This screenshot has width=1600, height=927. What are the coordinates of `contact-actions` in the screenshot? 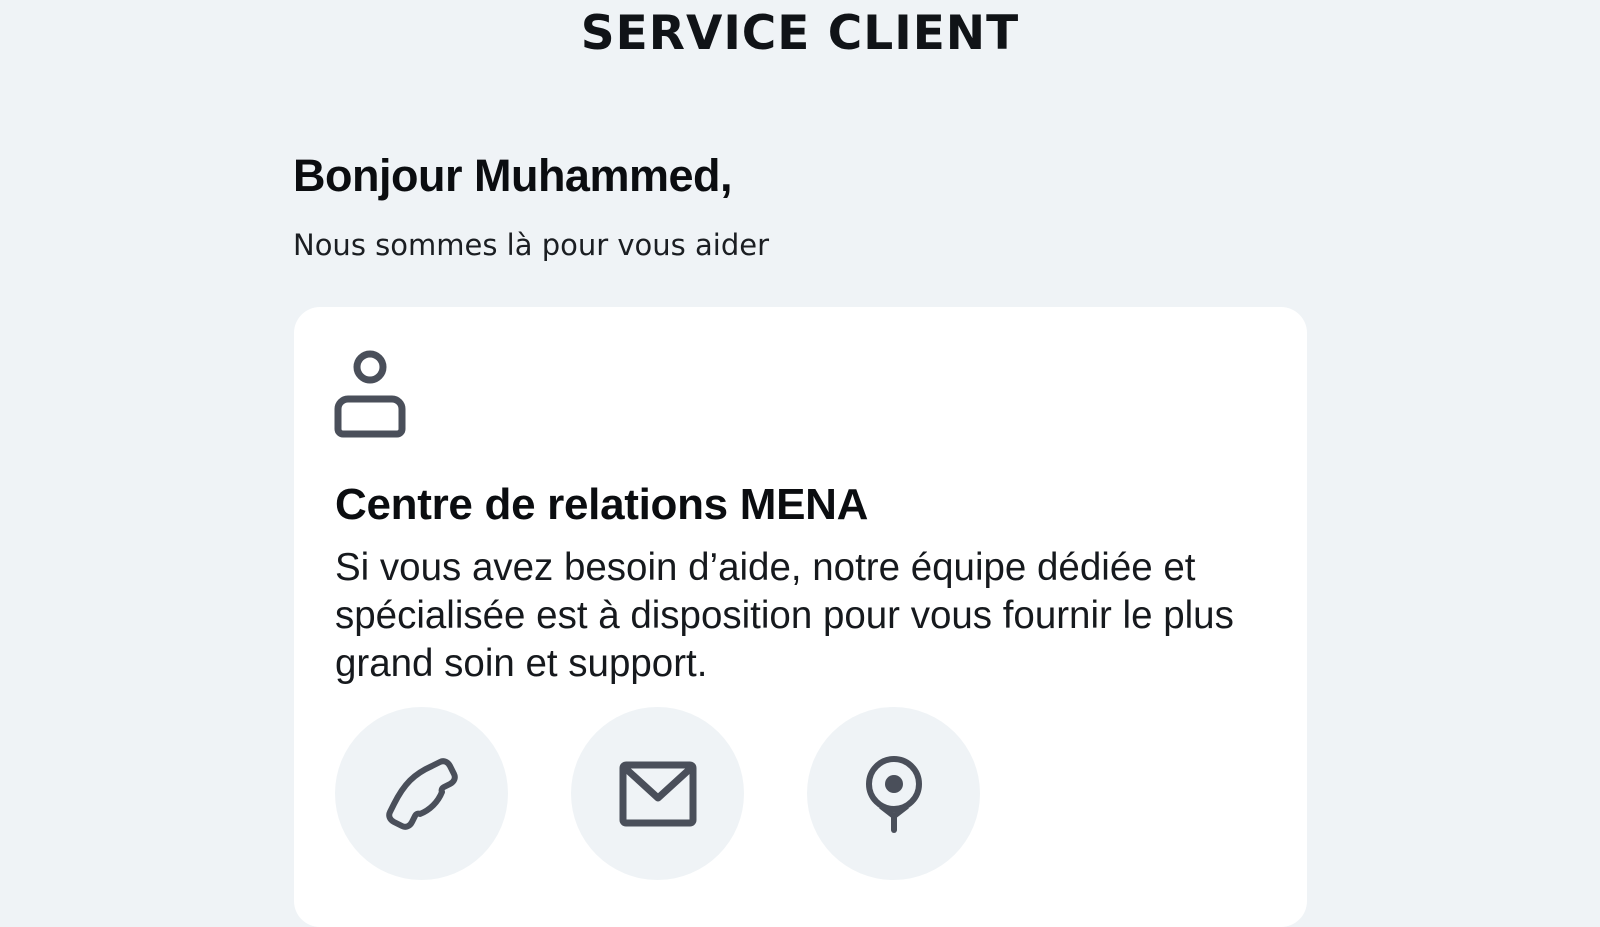 It's located at (657, 793).